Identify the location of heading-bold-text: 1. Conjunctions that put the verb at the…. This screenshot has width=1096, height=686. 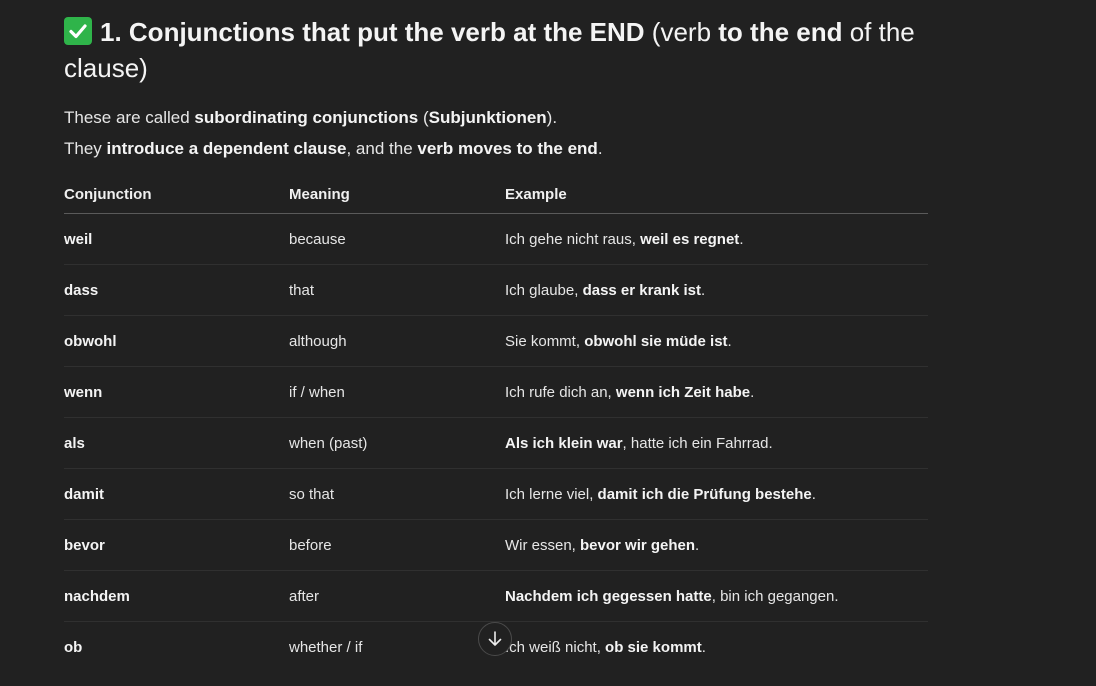
(372, 32).